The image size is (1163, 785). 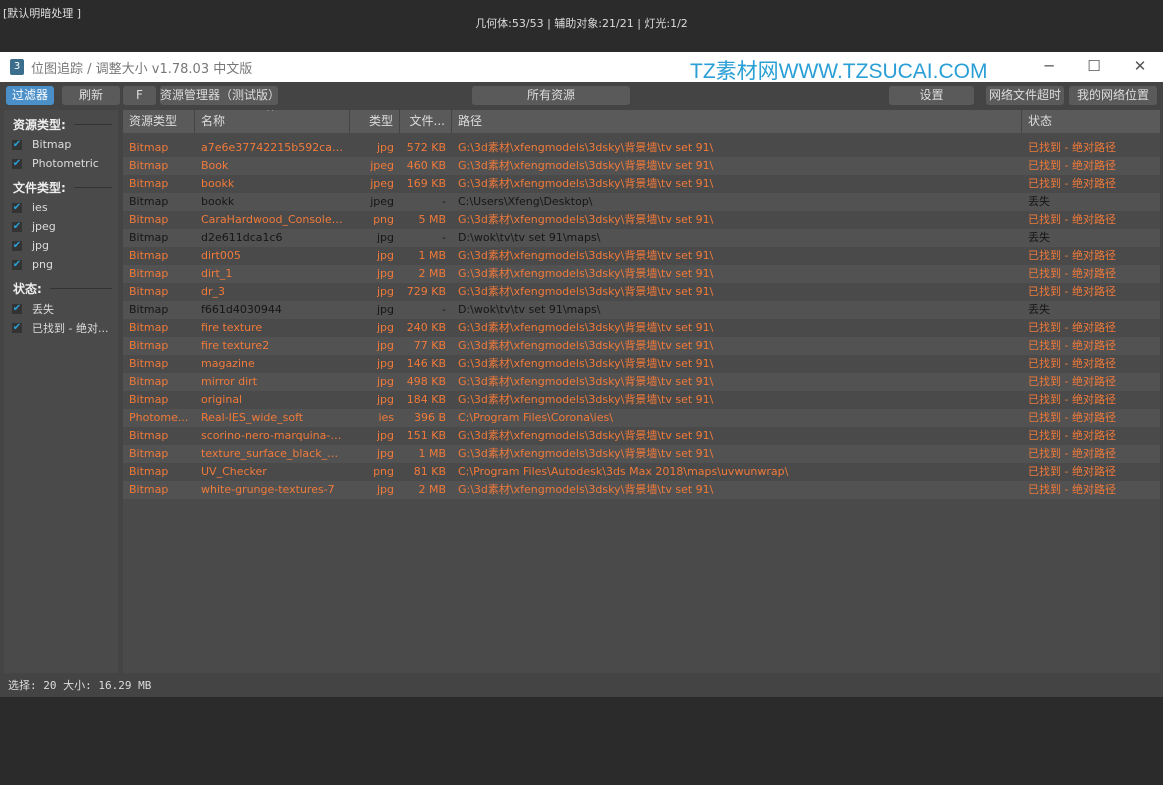 I want to click on column-asset-type: 资源类型, so click(x=159, y=121).